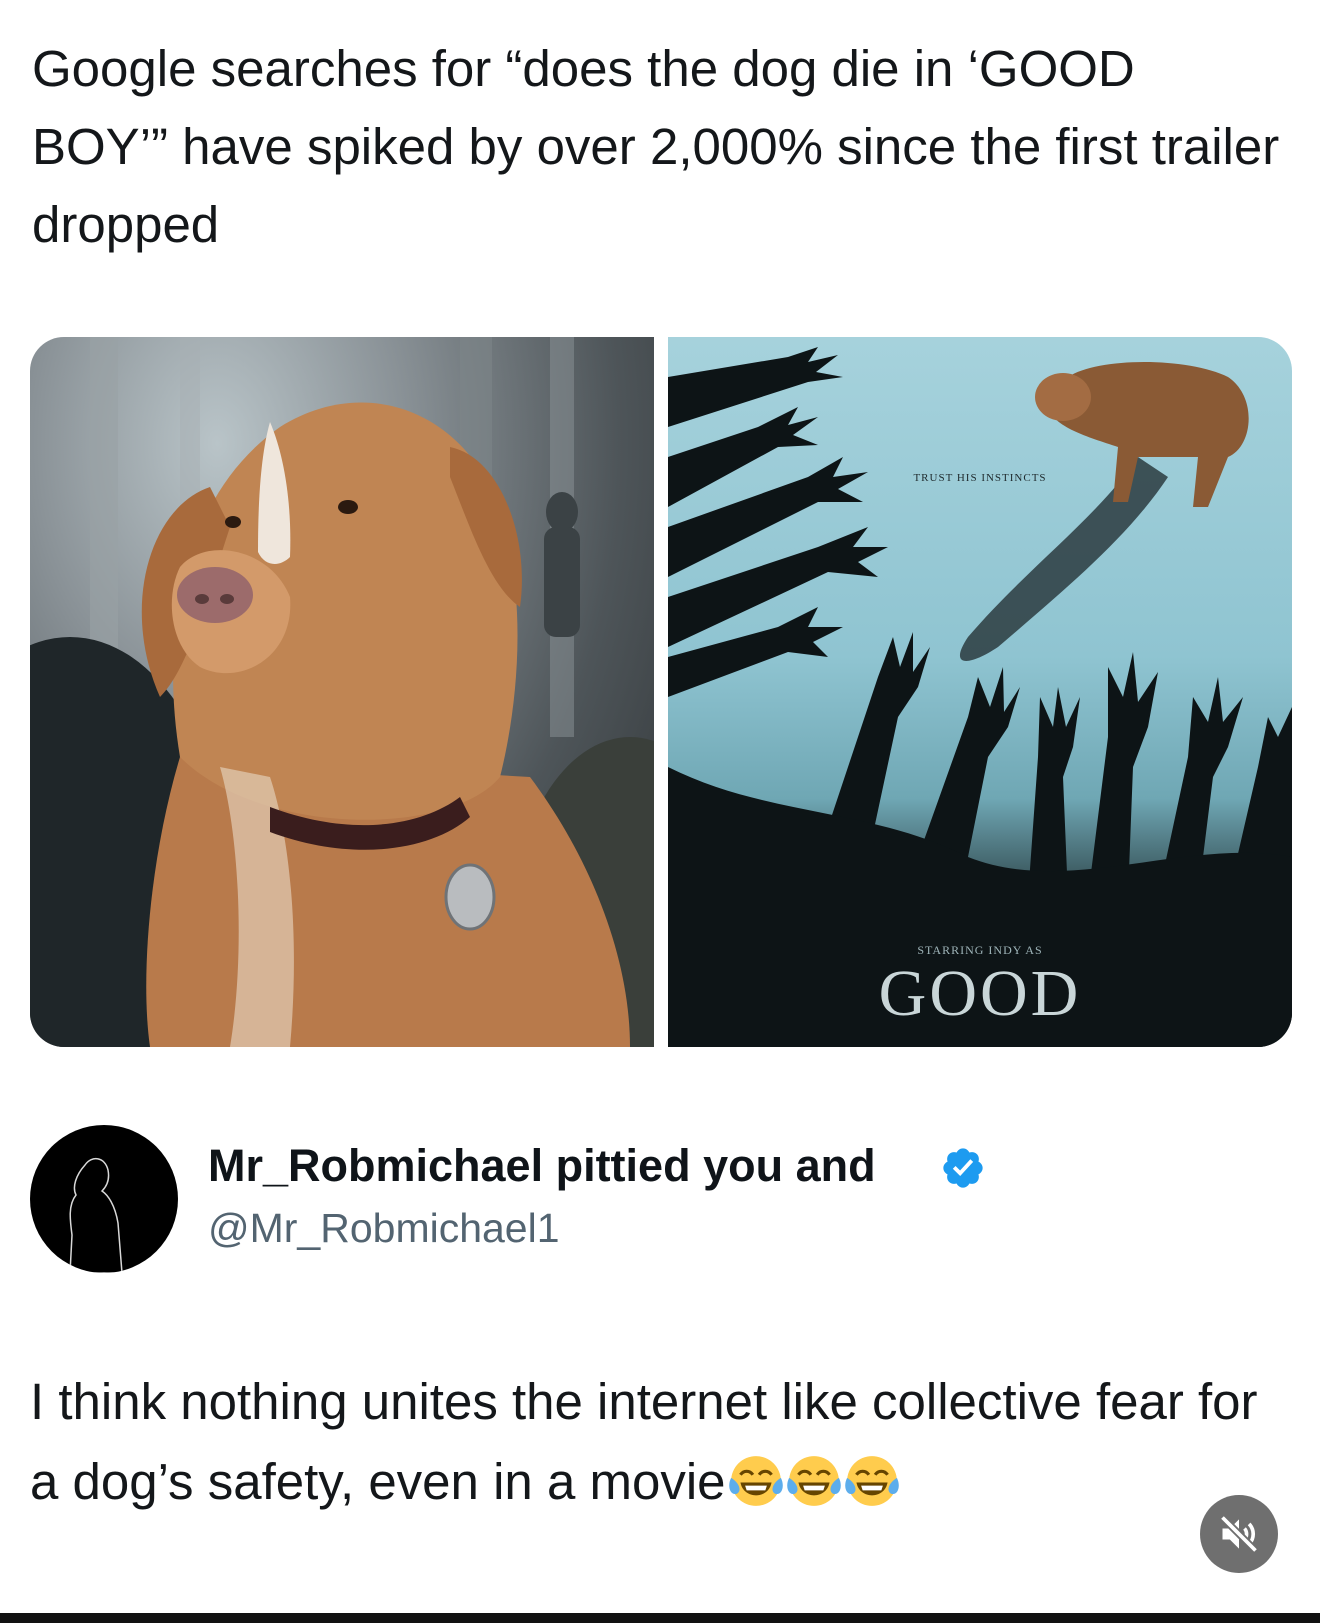 This screenshot has width=1320, height=1623. I want to click on display-name: Mr_Robmichael pittied you and, so click(542, 1166).